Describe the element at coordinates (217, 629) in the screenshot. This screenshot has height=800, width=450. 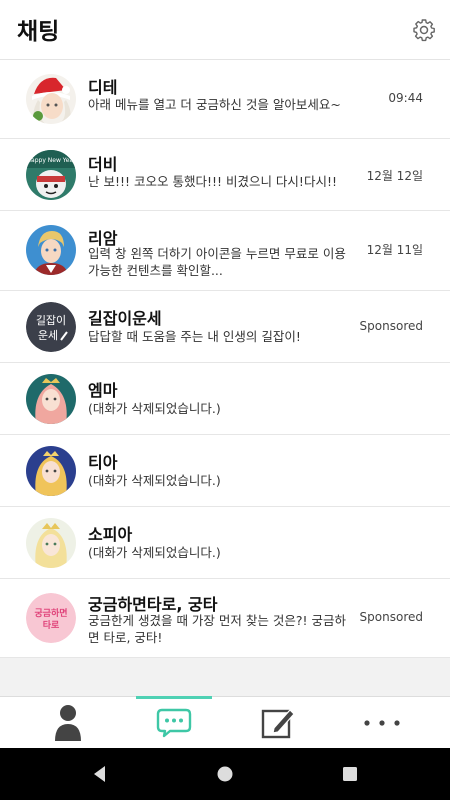
I see `chat-last-message: 궁금한게 생겼을 때 가장 먼저 찾는 것은?! 궁금하면 타로, 궁타!` at that location.